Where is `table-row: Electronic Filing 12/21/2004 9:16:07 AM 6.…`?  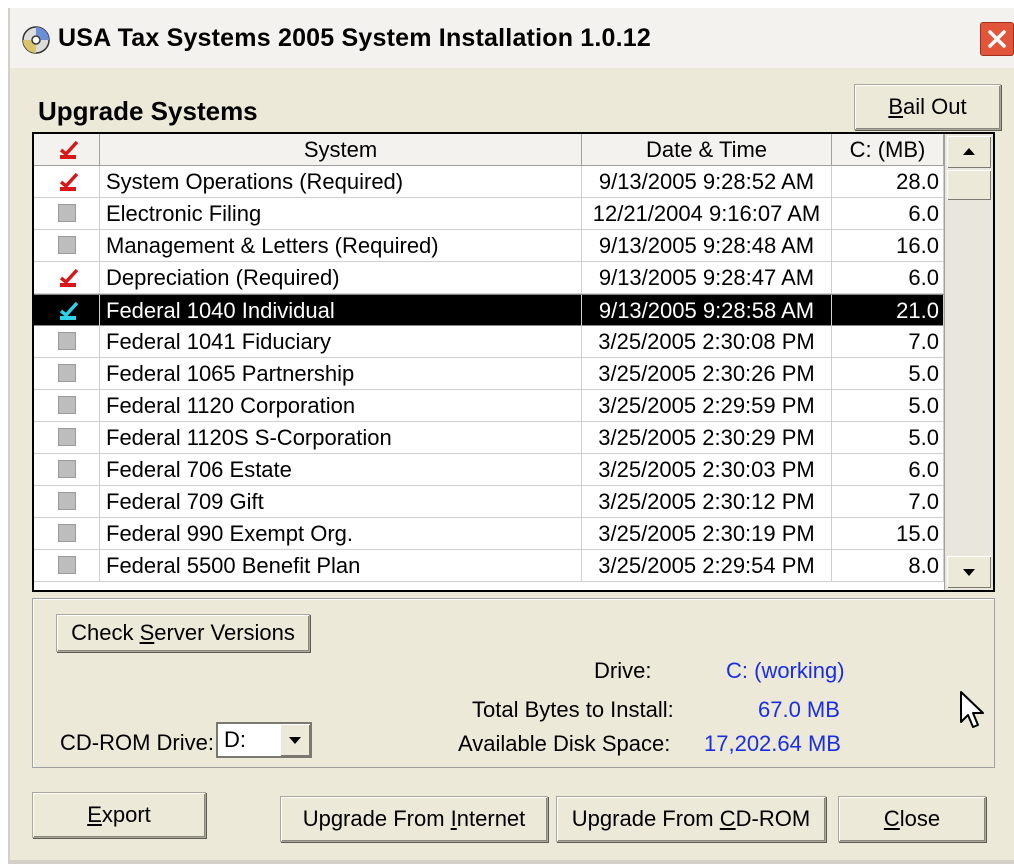 table-row: Electronic Filing 12/21/2004 9:16:07 AM 6.… is located at coordinates (489, 214).